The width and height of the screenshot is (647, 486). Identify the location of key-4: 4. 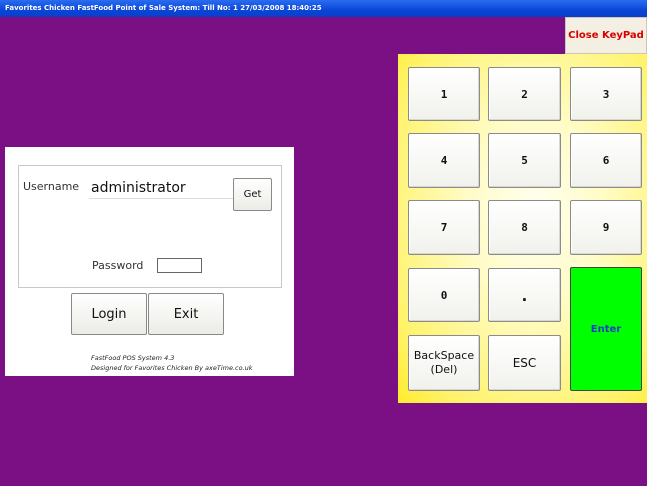
(444, 160).